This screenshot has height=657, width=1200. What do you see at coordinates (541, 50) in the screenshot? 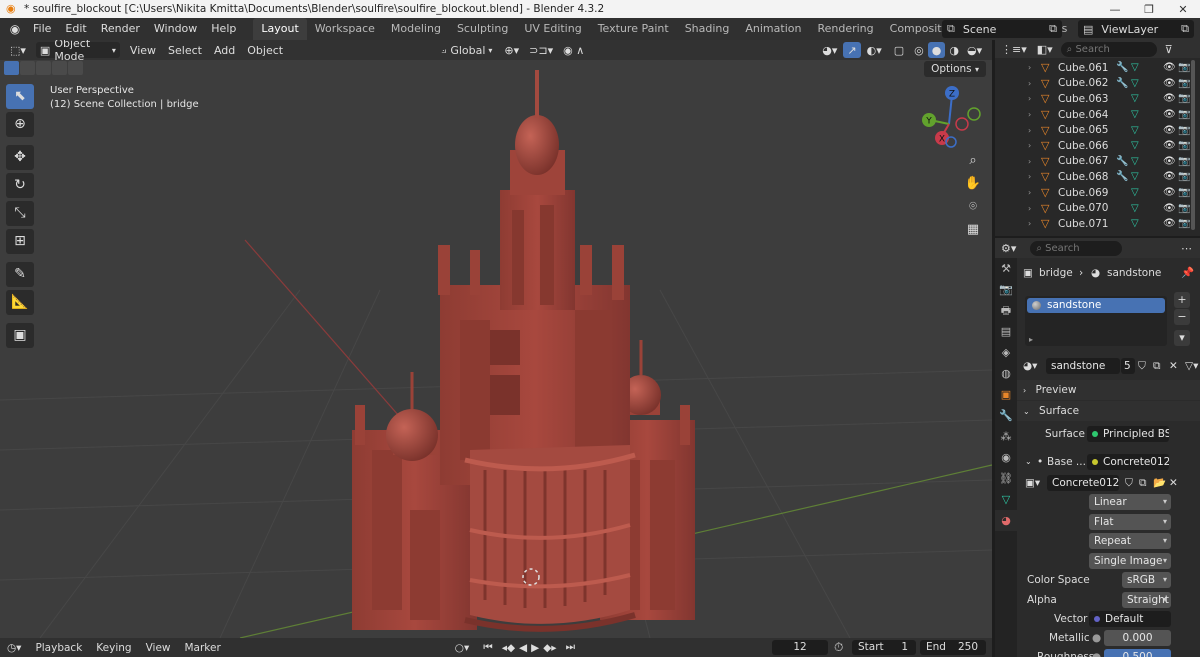
I see `snap-icon: ⊃⊐▾` at bounding box center [541, 50].